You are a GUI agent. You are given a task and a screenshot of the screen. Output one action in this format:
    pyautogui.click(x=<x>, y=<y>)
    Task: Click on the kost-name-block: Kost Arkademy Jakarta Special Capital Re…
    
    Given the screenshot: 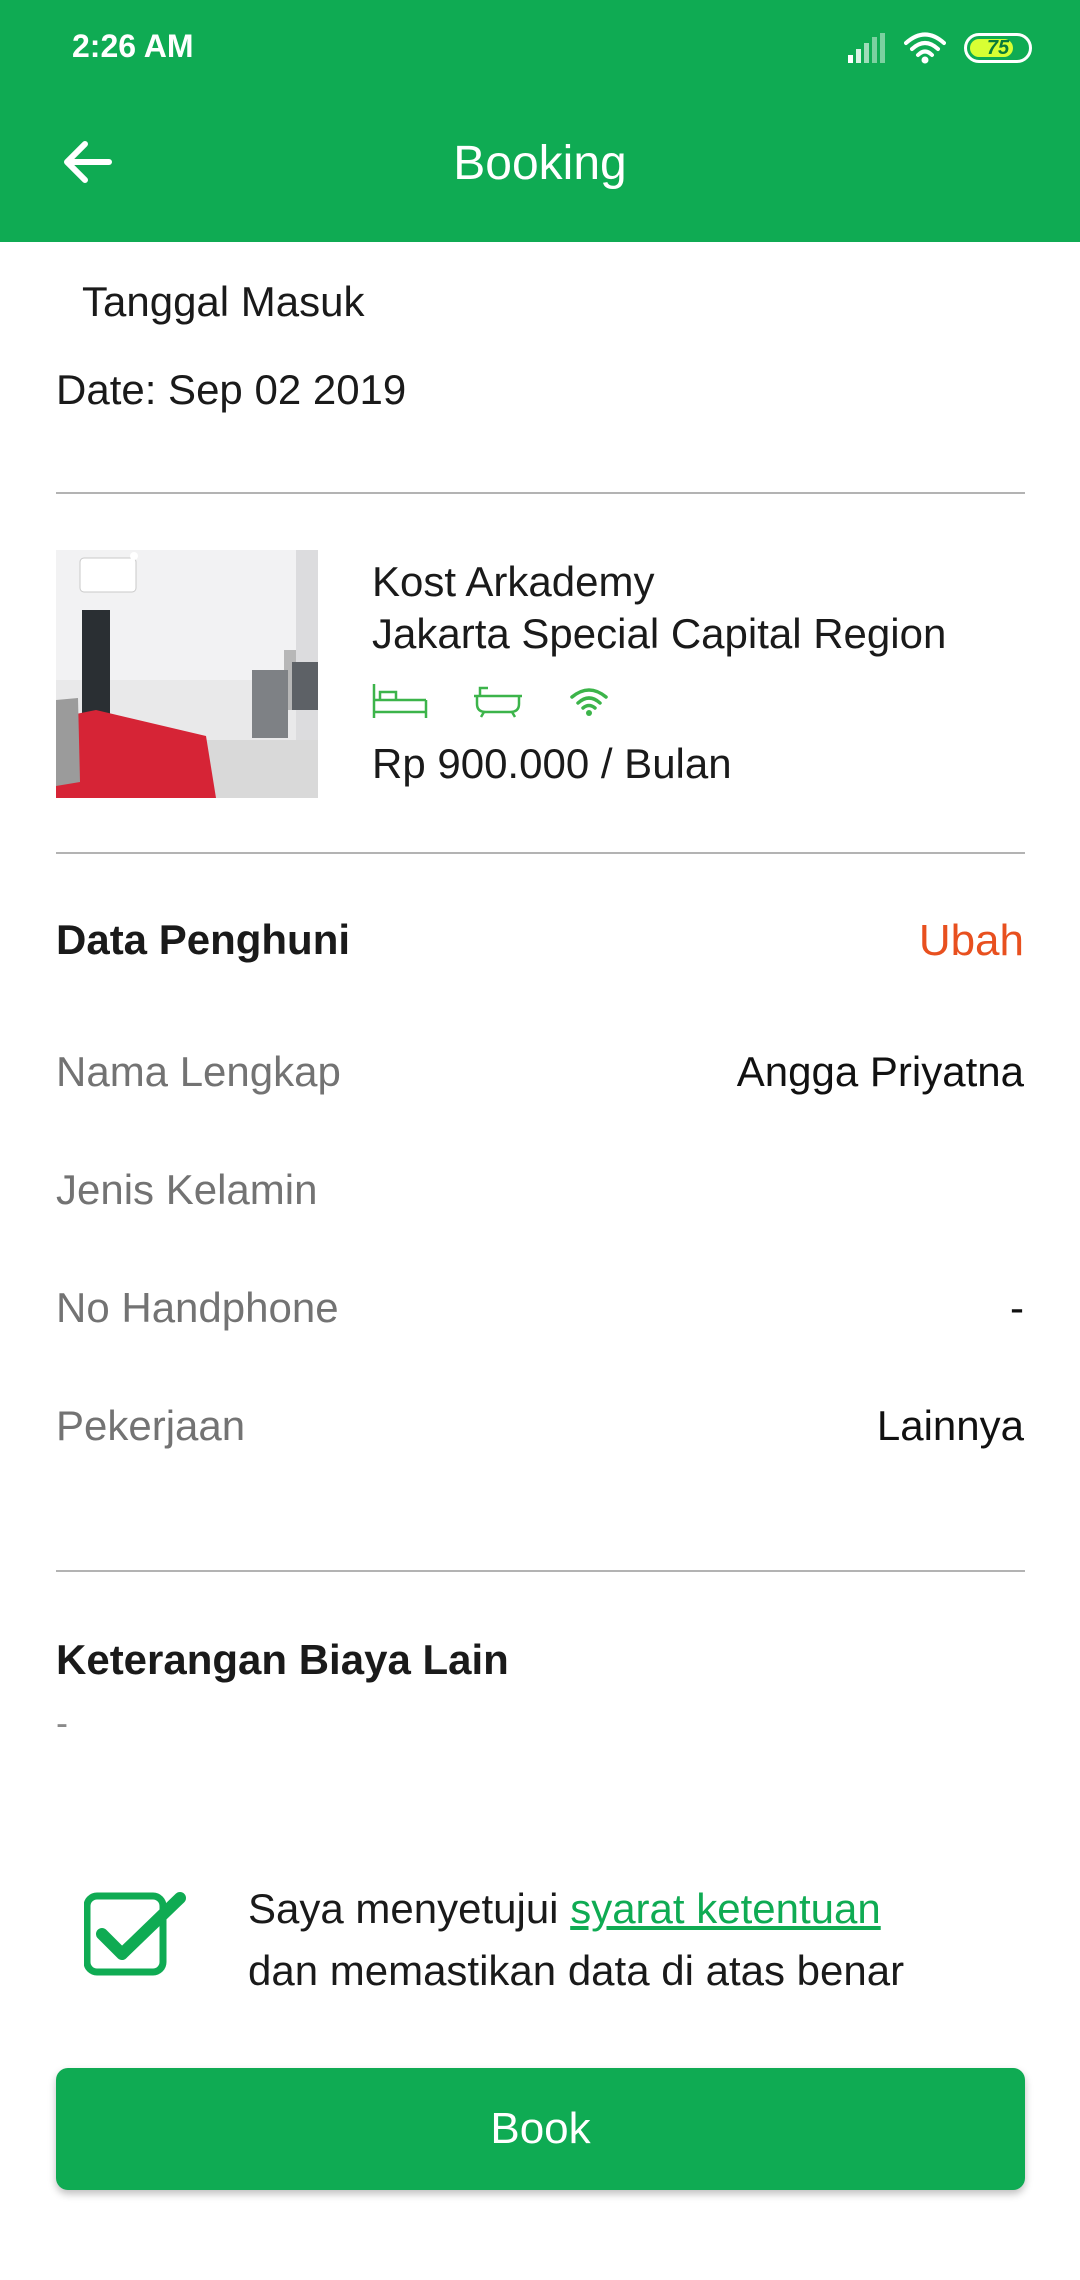 What is the action you would take?
    pyautogui.click(x=659, y=608)
    